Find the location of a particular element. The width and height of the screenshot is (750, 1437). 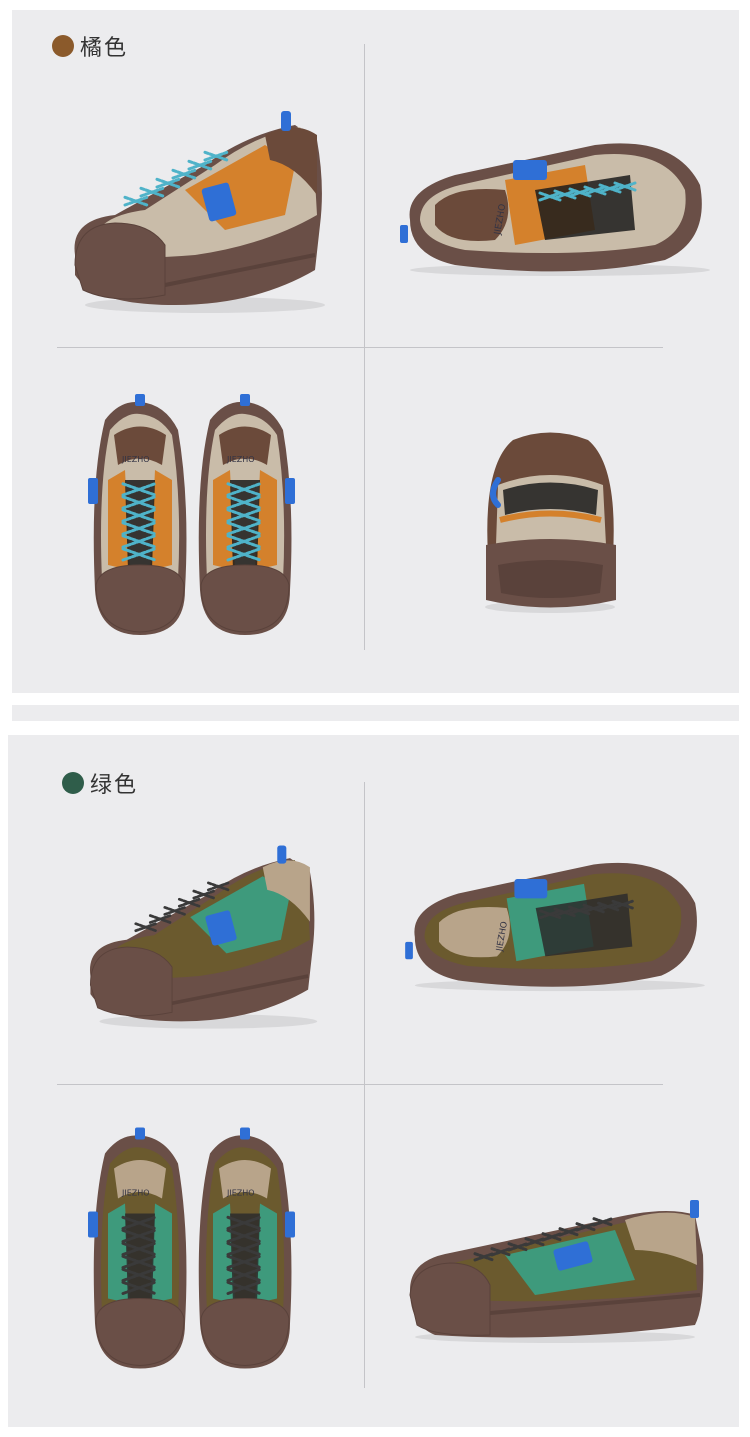

green-shoe-front-pair: JIEZHO JIEZHO is located at coordinates (192, 1251).